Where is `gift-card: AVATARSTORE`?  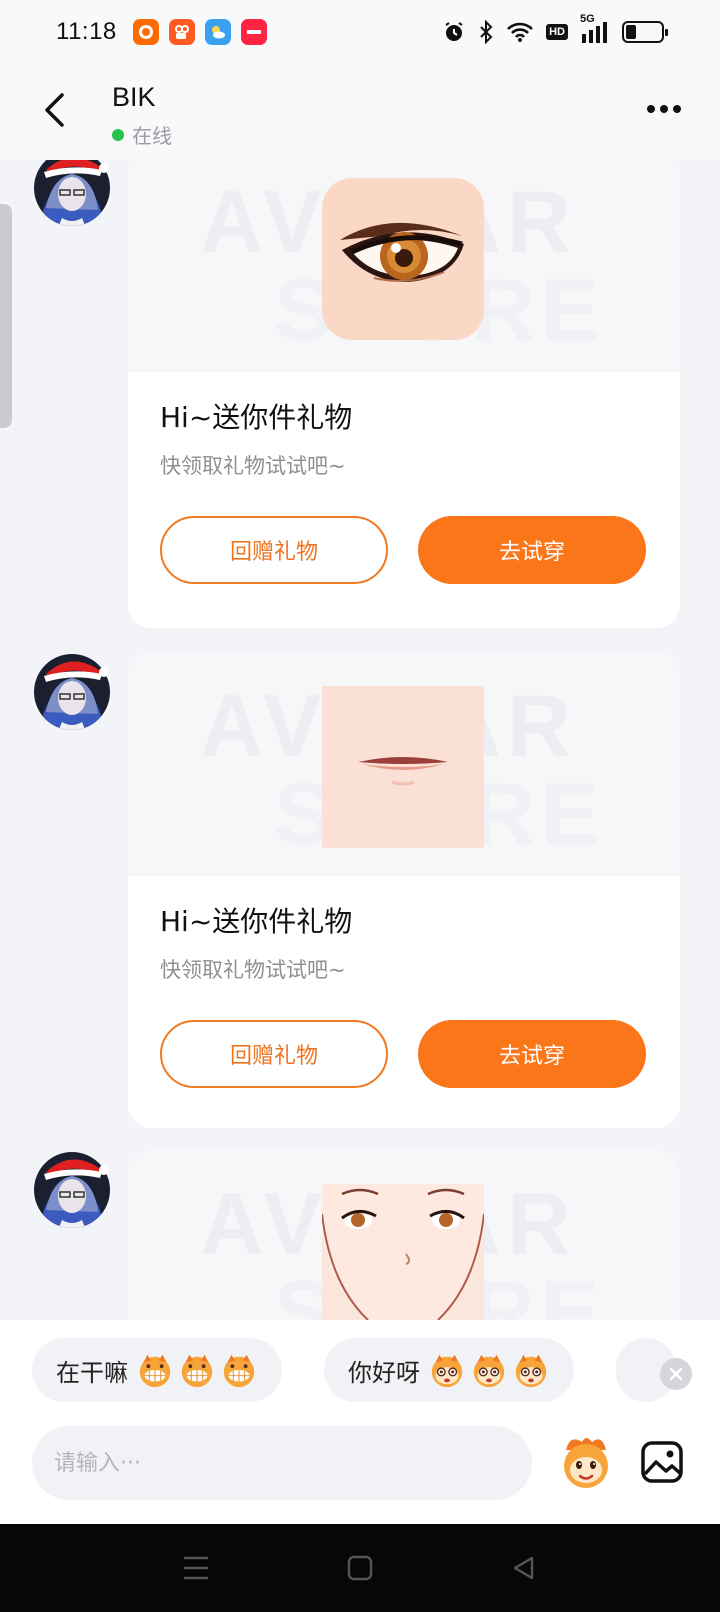
gift-card: AVATARSTORE is located at coordinates (404, 1235).